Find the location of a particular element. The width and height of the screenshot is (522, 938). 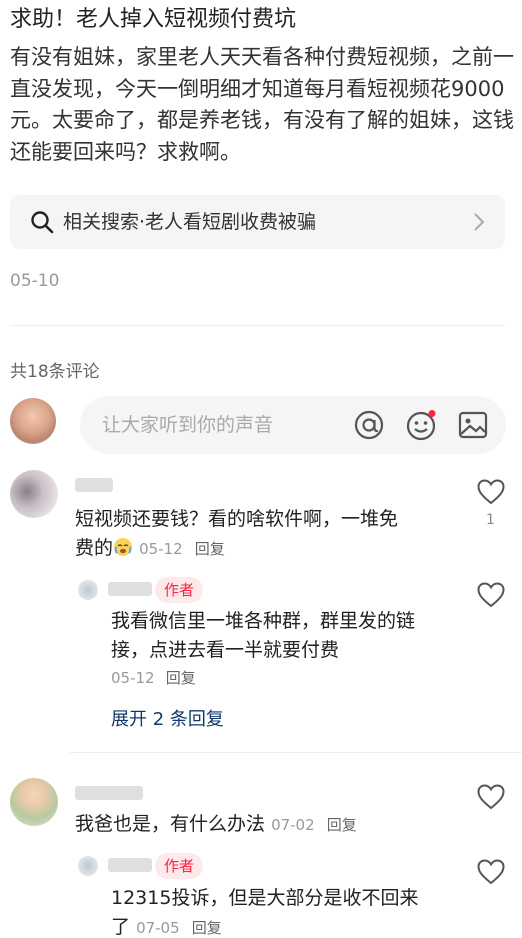

at-icon is located at coordinates (369, 425).